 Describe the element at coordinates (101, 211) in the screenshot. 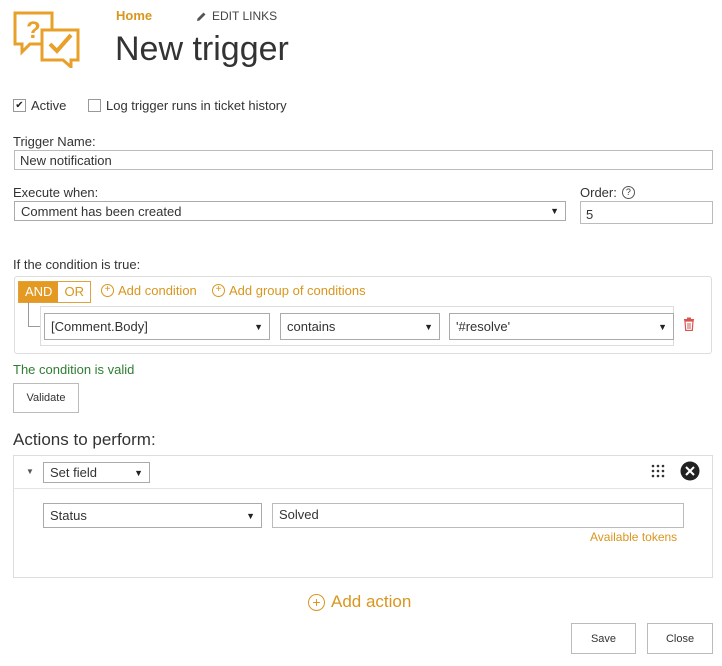

I see `execute-when-value: Comment has been created` at that location.